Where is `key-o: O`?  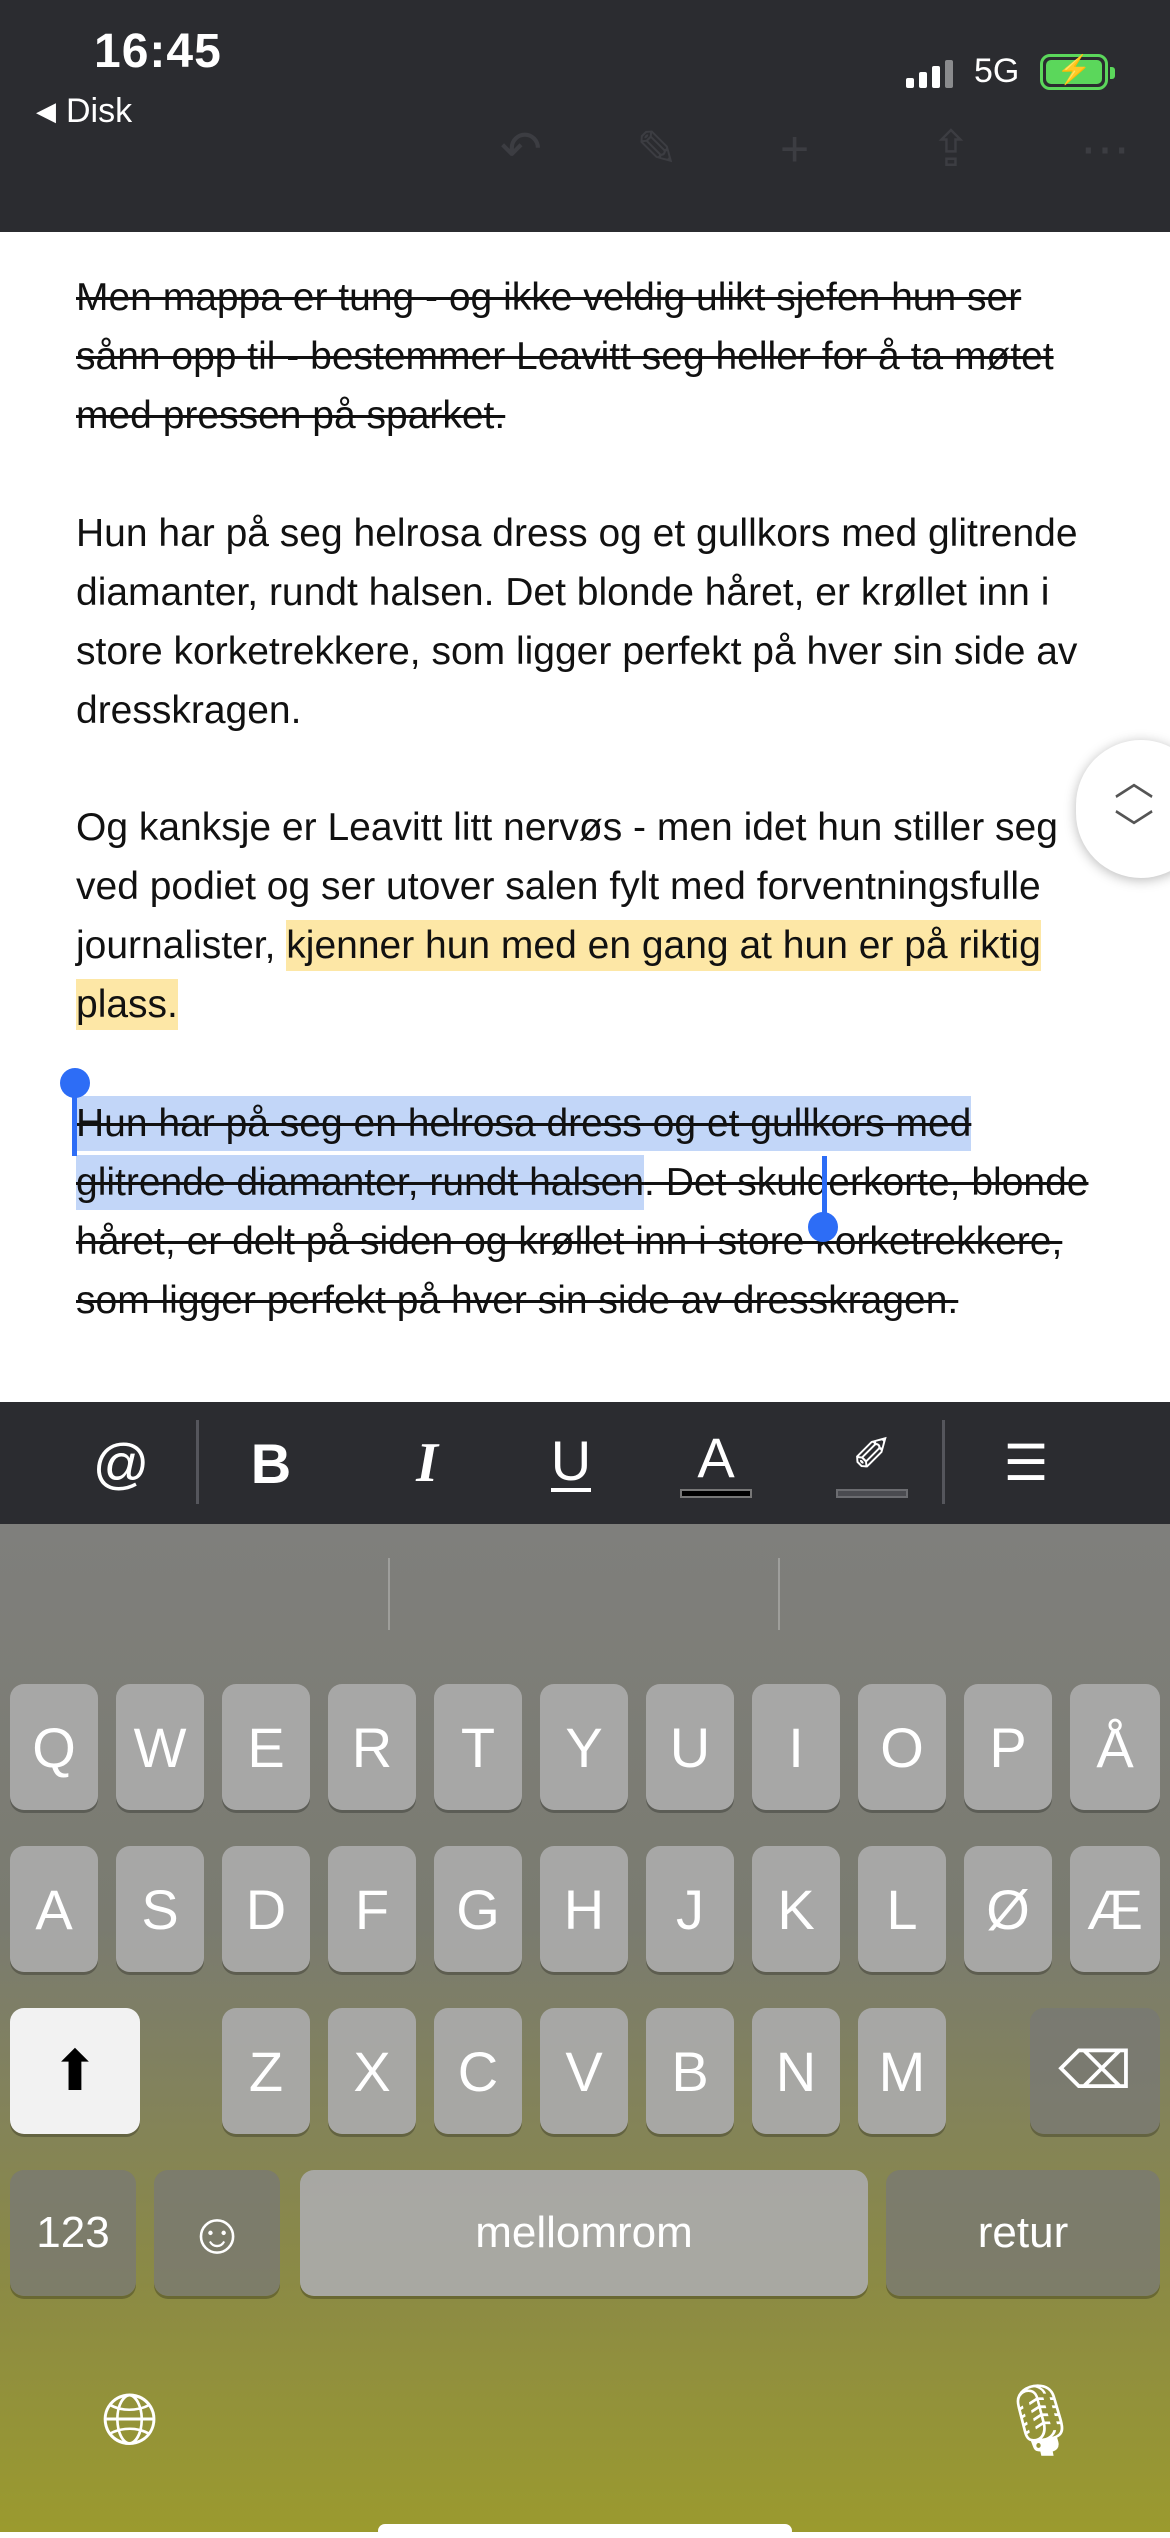 key-o: O is located at coordinates (902, 1747).